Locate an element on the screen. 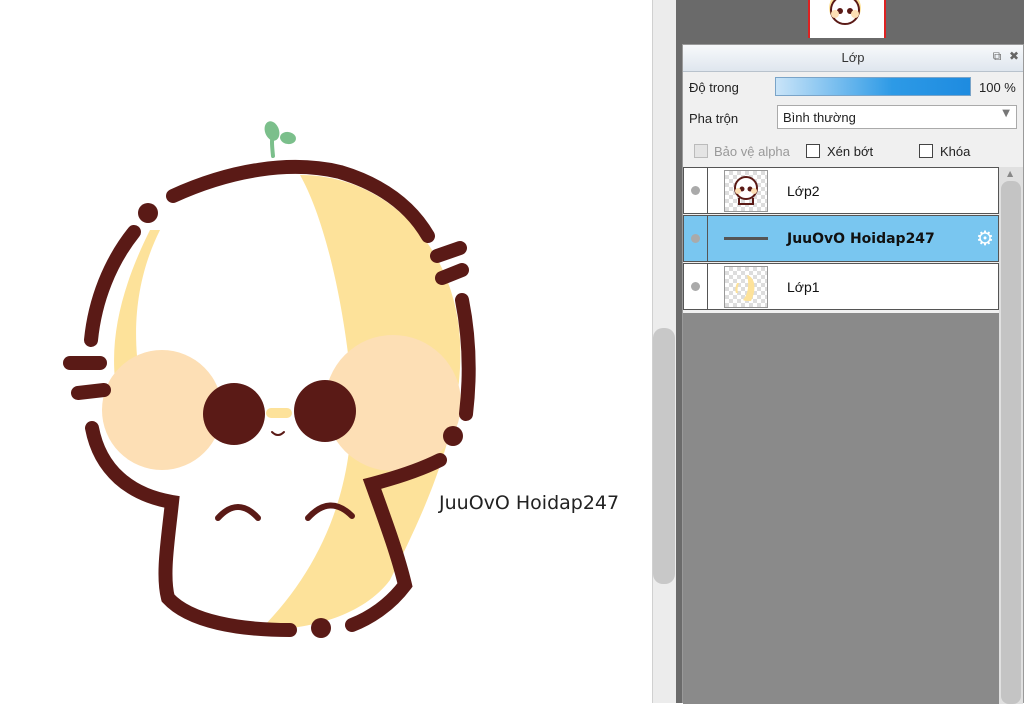  chevron-down-icon: ▼ is located at coordinates (1006, 113).